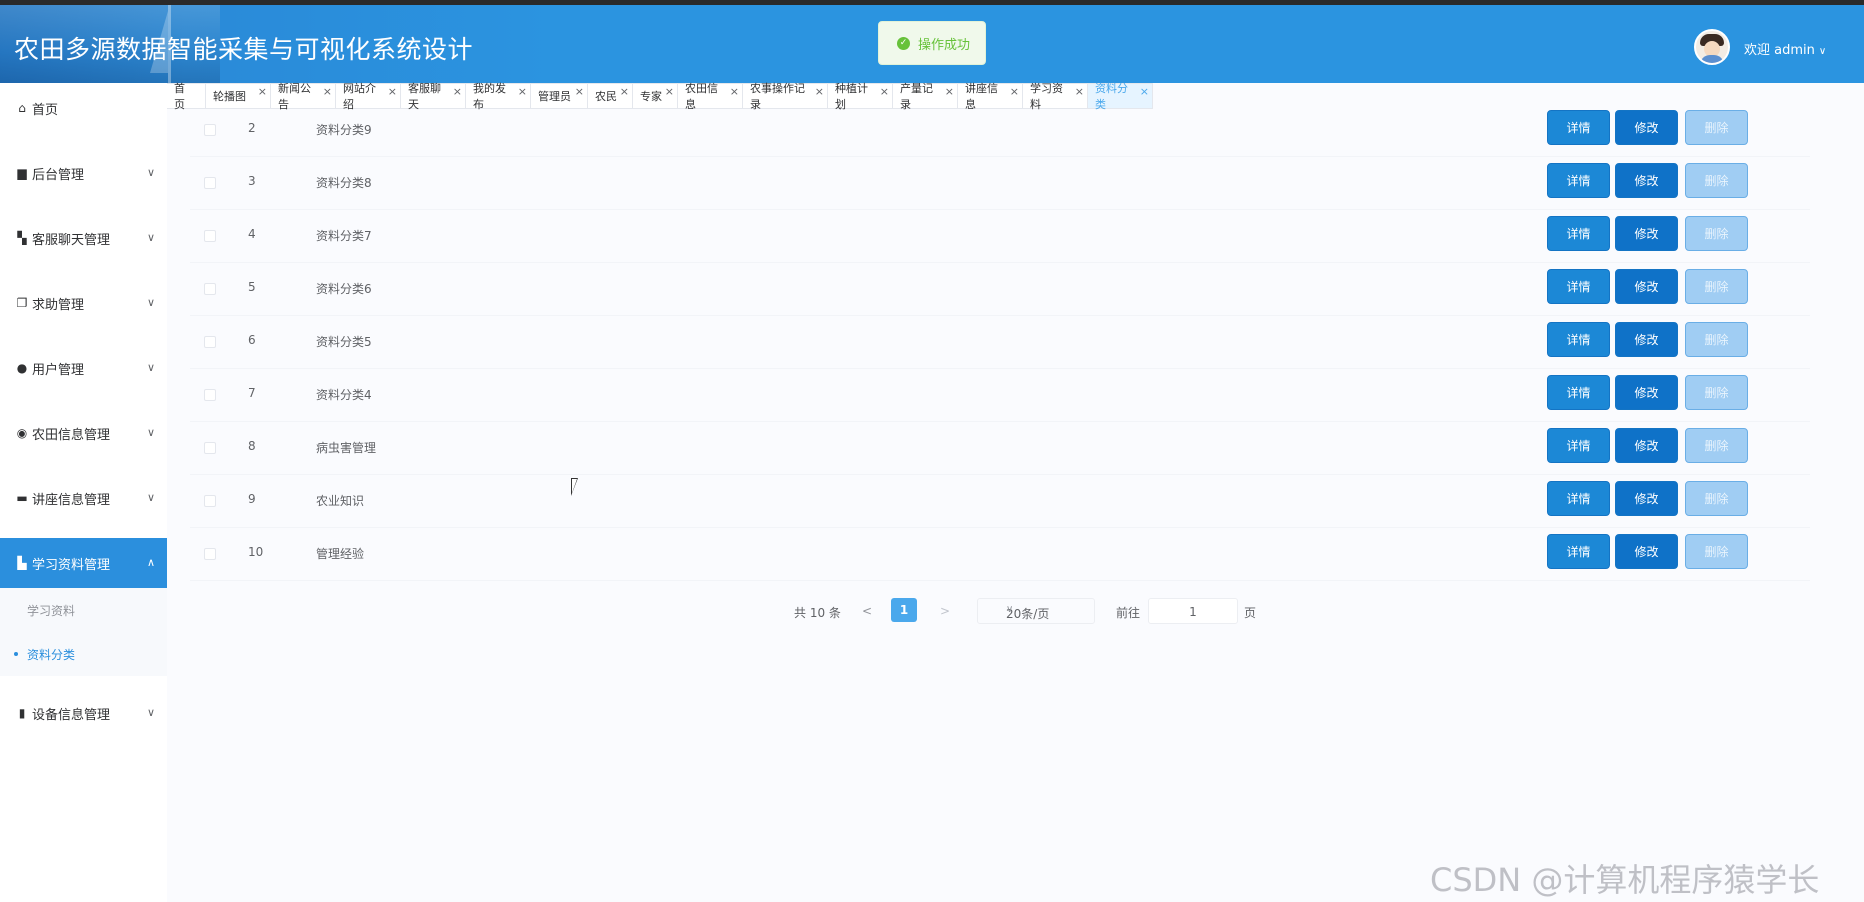 This screenshot has width=1864, height=902. Describe the element at coordinates (554, 96) in the screenshot. I see `tab-label: 管理员` at that location.